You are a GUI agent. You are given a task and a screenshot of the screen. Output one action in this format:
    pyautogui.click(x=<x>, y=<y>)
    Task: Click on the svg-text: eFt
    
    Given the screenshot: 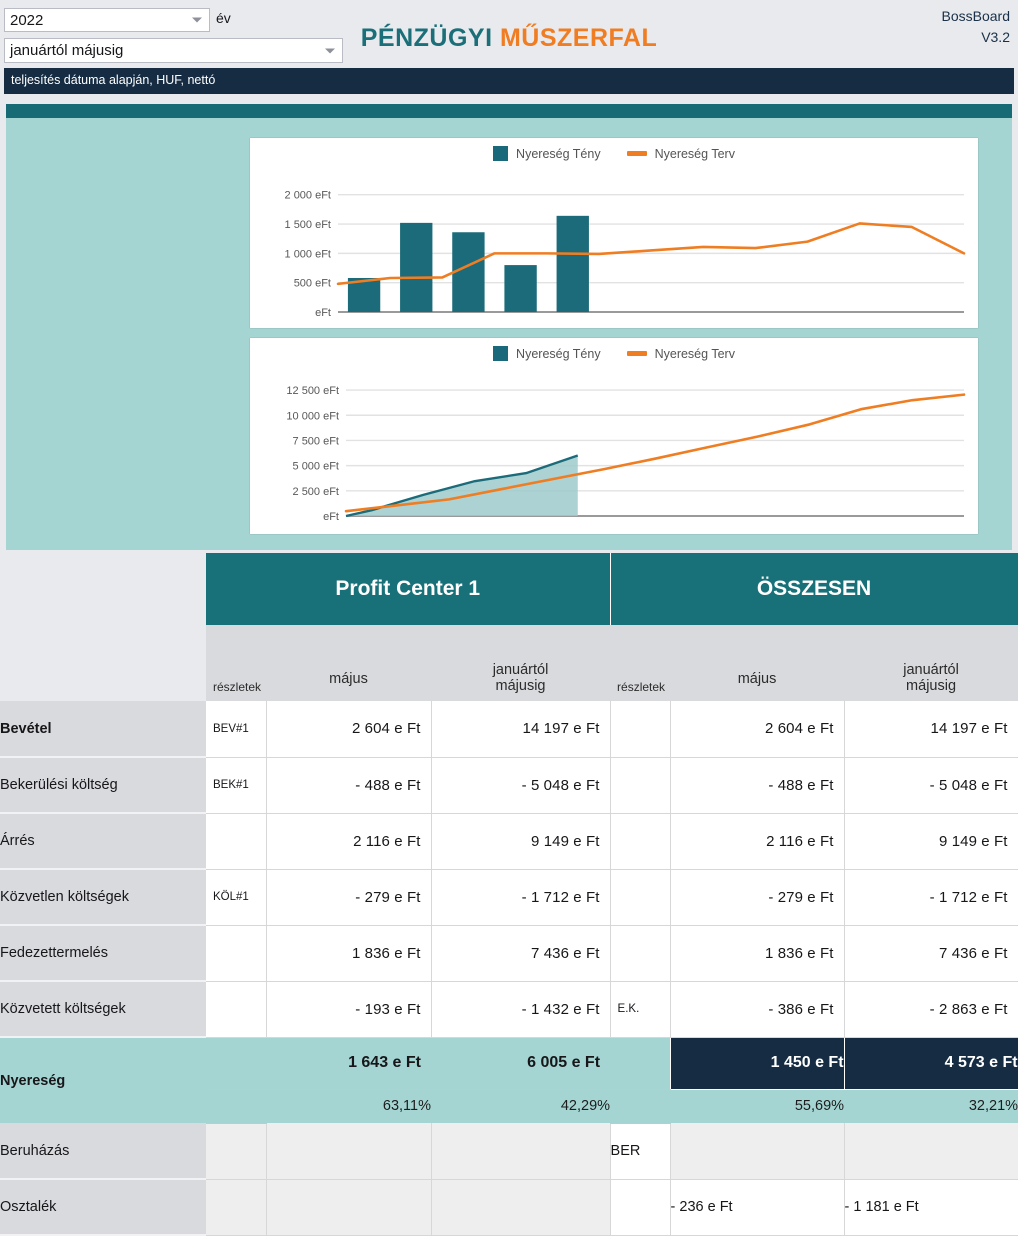 What is the action you would take?
    pyautogui.click(x=331, y=517)
    